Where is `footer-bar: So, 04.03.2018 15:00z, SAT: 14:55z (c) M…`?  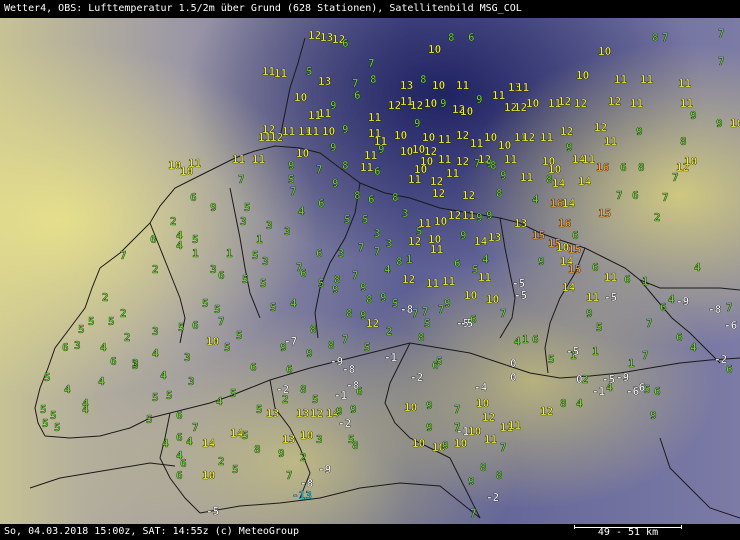 footer-bar: So, 04.03.2018 15:00z, SAT: 14:55z (c) M… is located at coordinates (370, 532).